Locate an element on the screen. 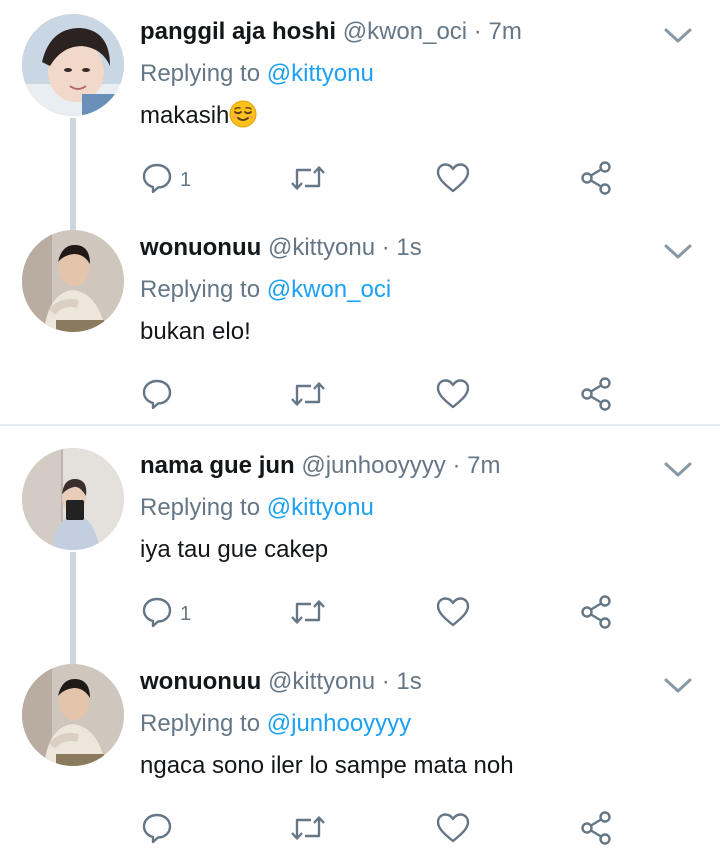 This screenshot has height=856, width=720. display-name: panggil aja hoshi is located at coordinates (238, 31).